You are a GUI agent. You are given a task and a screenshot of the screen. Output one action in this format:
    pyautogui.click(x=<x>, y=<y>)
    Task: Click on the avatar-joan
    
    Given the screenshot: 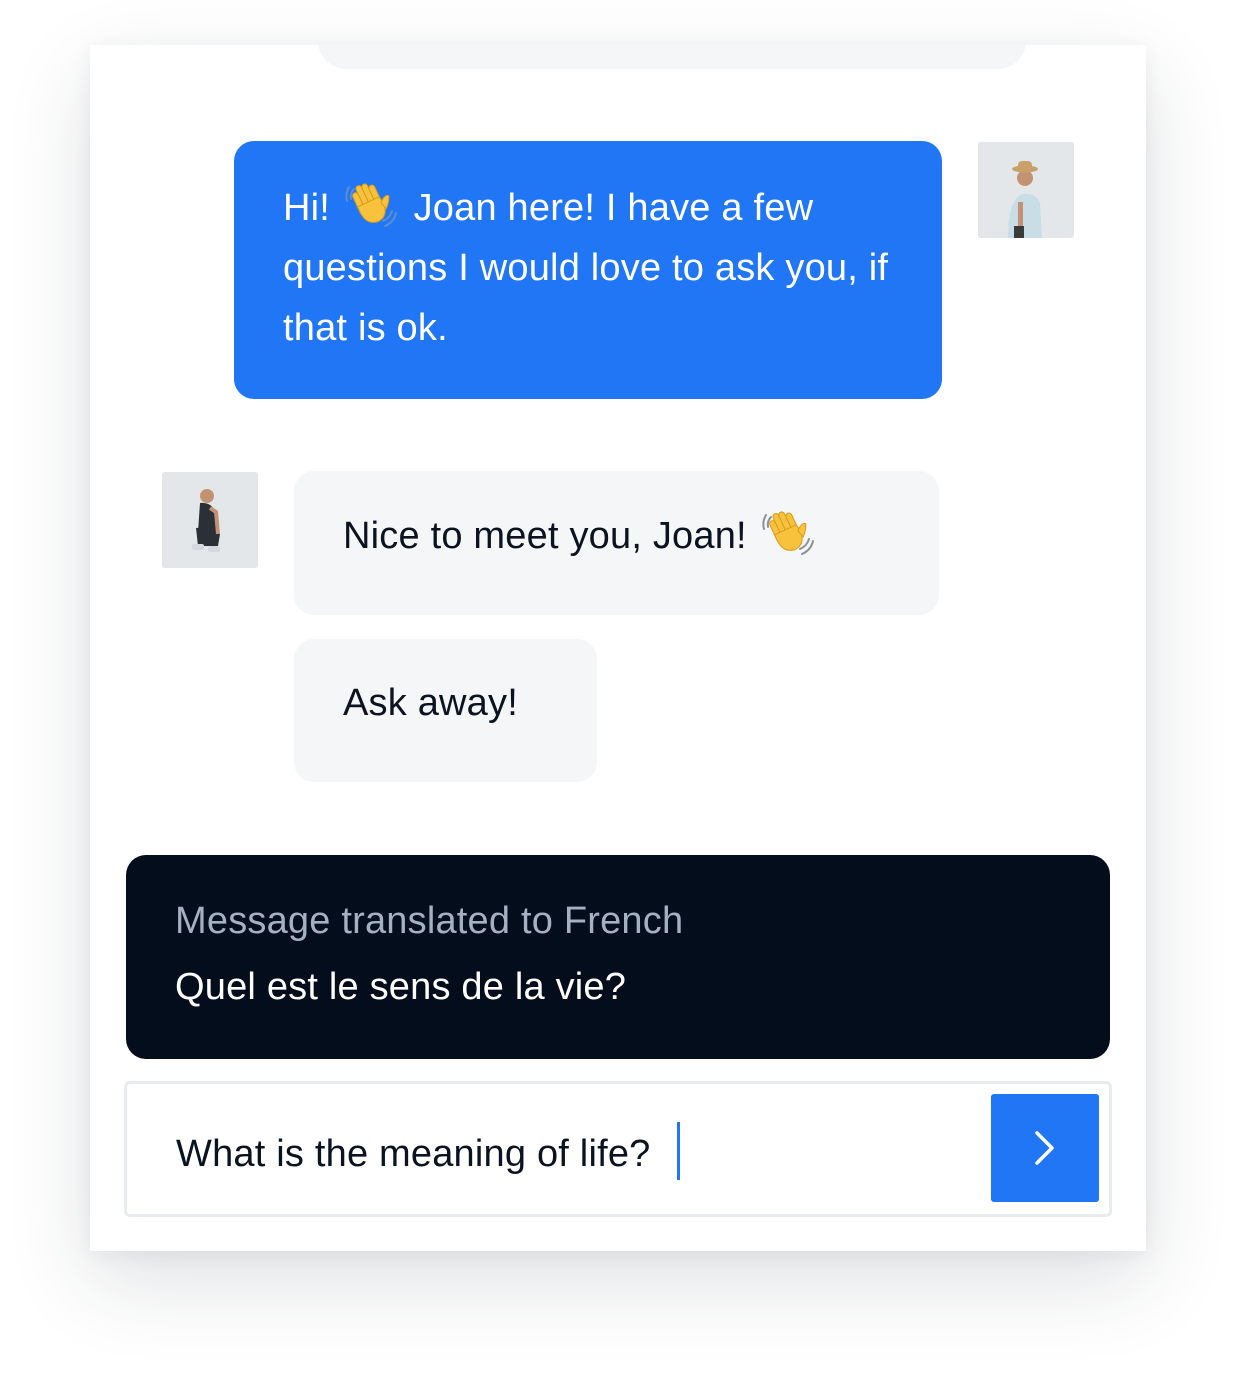 What is the action you would take?
    pyautogui.click(x=1026, y=190)
    